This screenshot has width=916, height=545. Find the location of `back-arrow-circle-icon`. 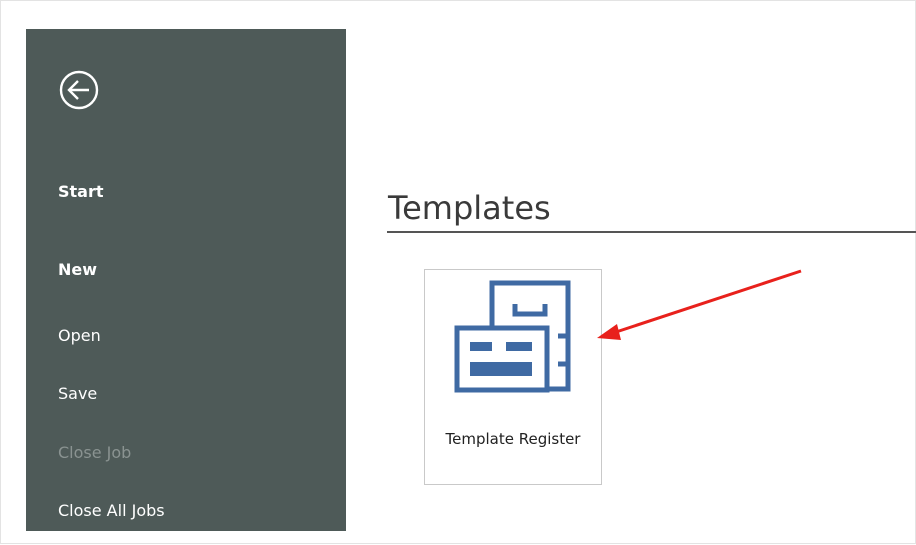

back-arrow-circle-icon is located at coordinates (79, 90).